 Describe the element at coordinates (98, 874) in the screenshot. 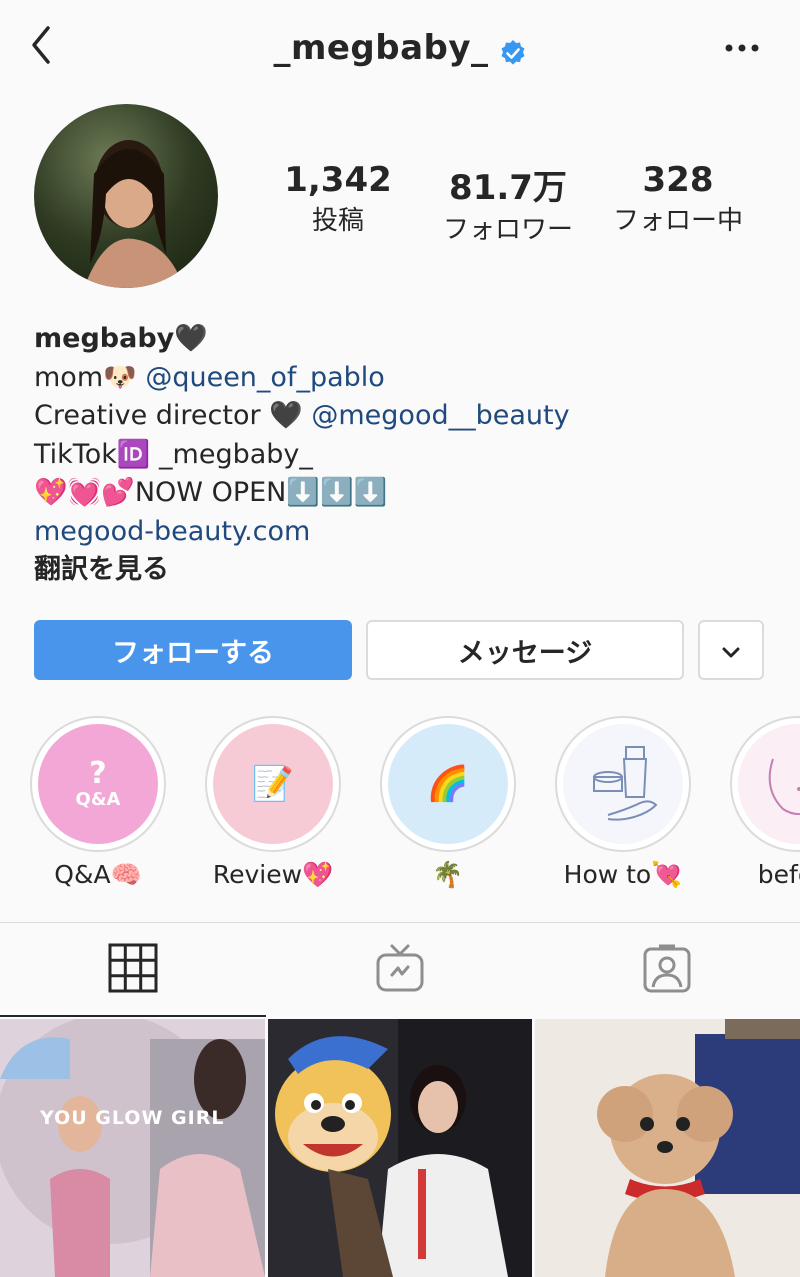

I see `highlight-qa-label: Q&A🧠` at that location.